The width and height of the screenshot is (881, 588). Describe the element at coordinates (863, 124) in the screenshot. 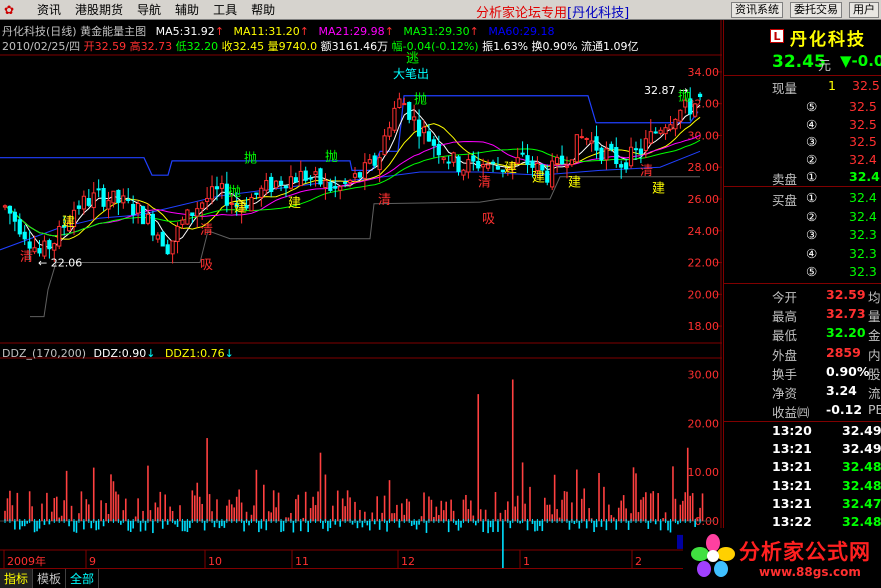

I see `sell-price: 32.5` at that location.